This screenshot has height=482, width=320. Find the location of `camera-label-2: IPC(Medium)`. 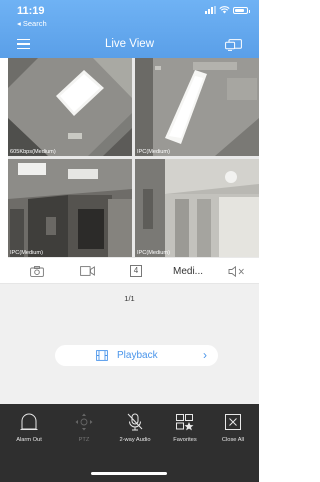

camera-label-2: IPC(Medium) is located at coordinates (153, 152).